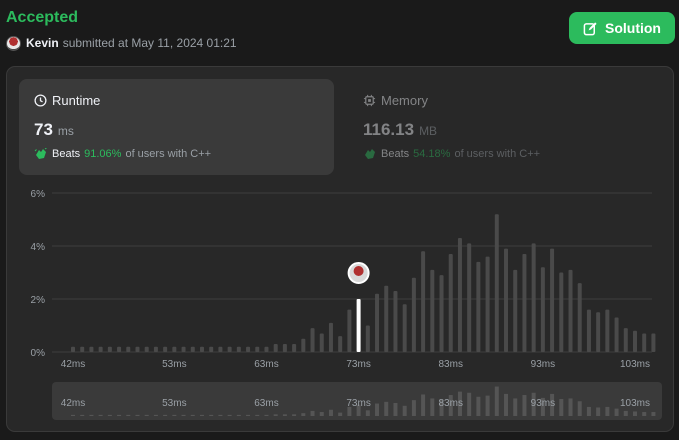  I want to click on overview-tick-label: 93ms, so click(543, 403).